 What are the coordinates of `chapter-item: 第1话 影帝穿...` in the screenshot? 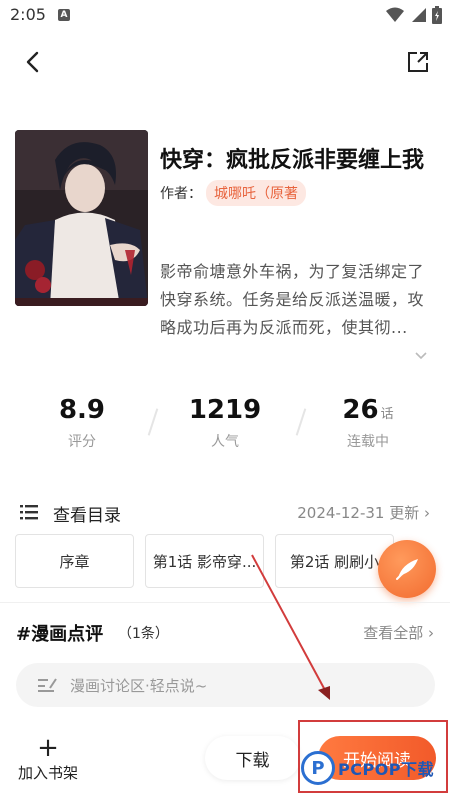 It's located at (204, 561).